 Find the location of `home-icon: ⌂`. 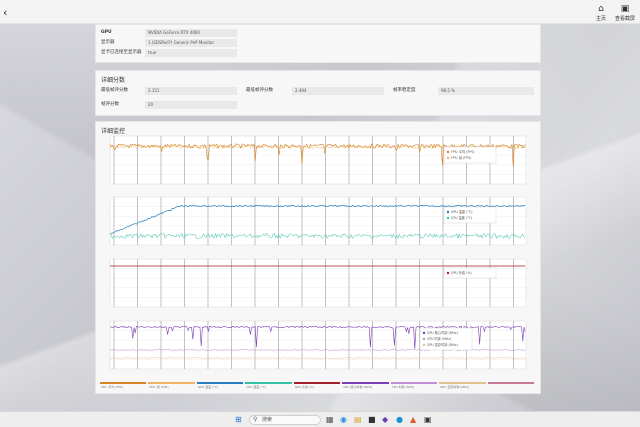

home-icon: ⌂ is located at coordinates (601, 9).